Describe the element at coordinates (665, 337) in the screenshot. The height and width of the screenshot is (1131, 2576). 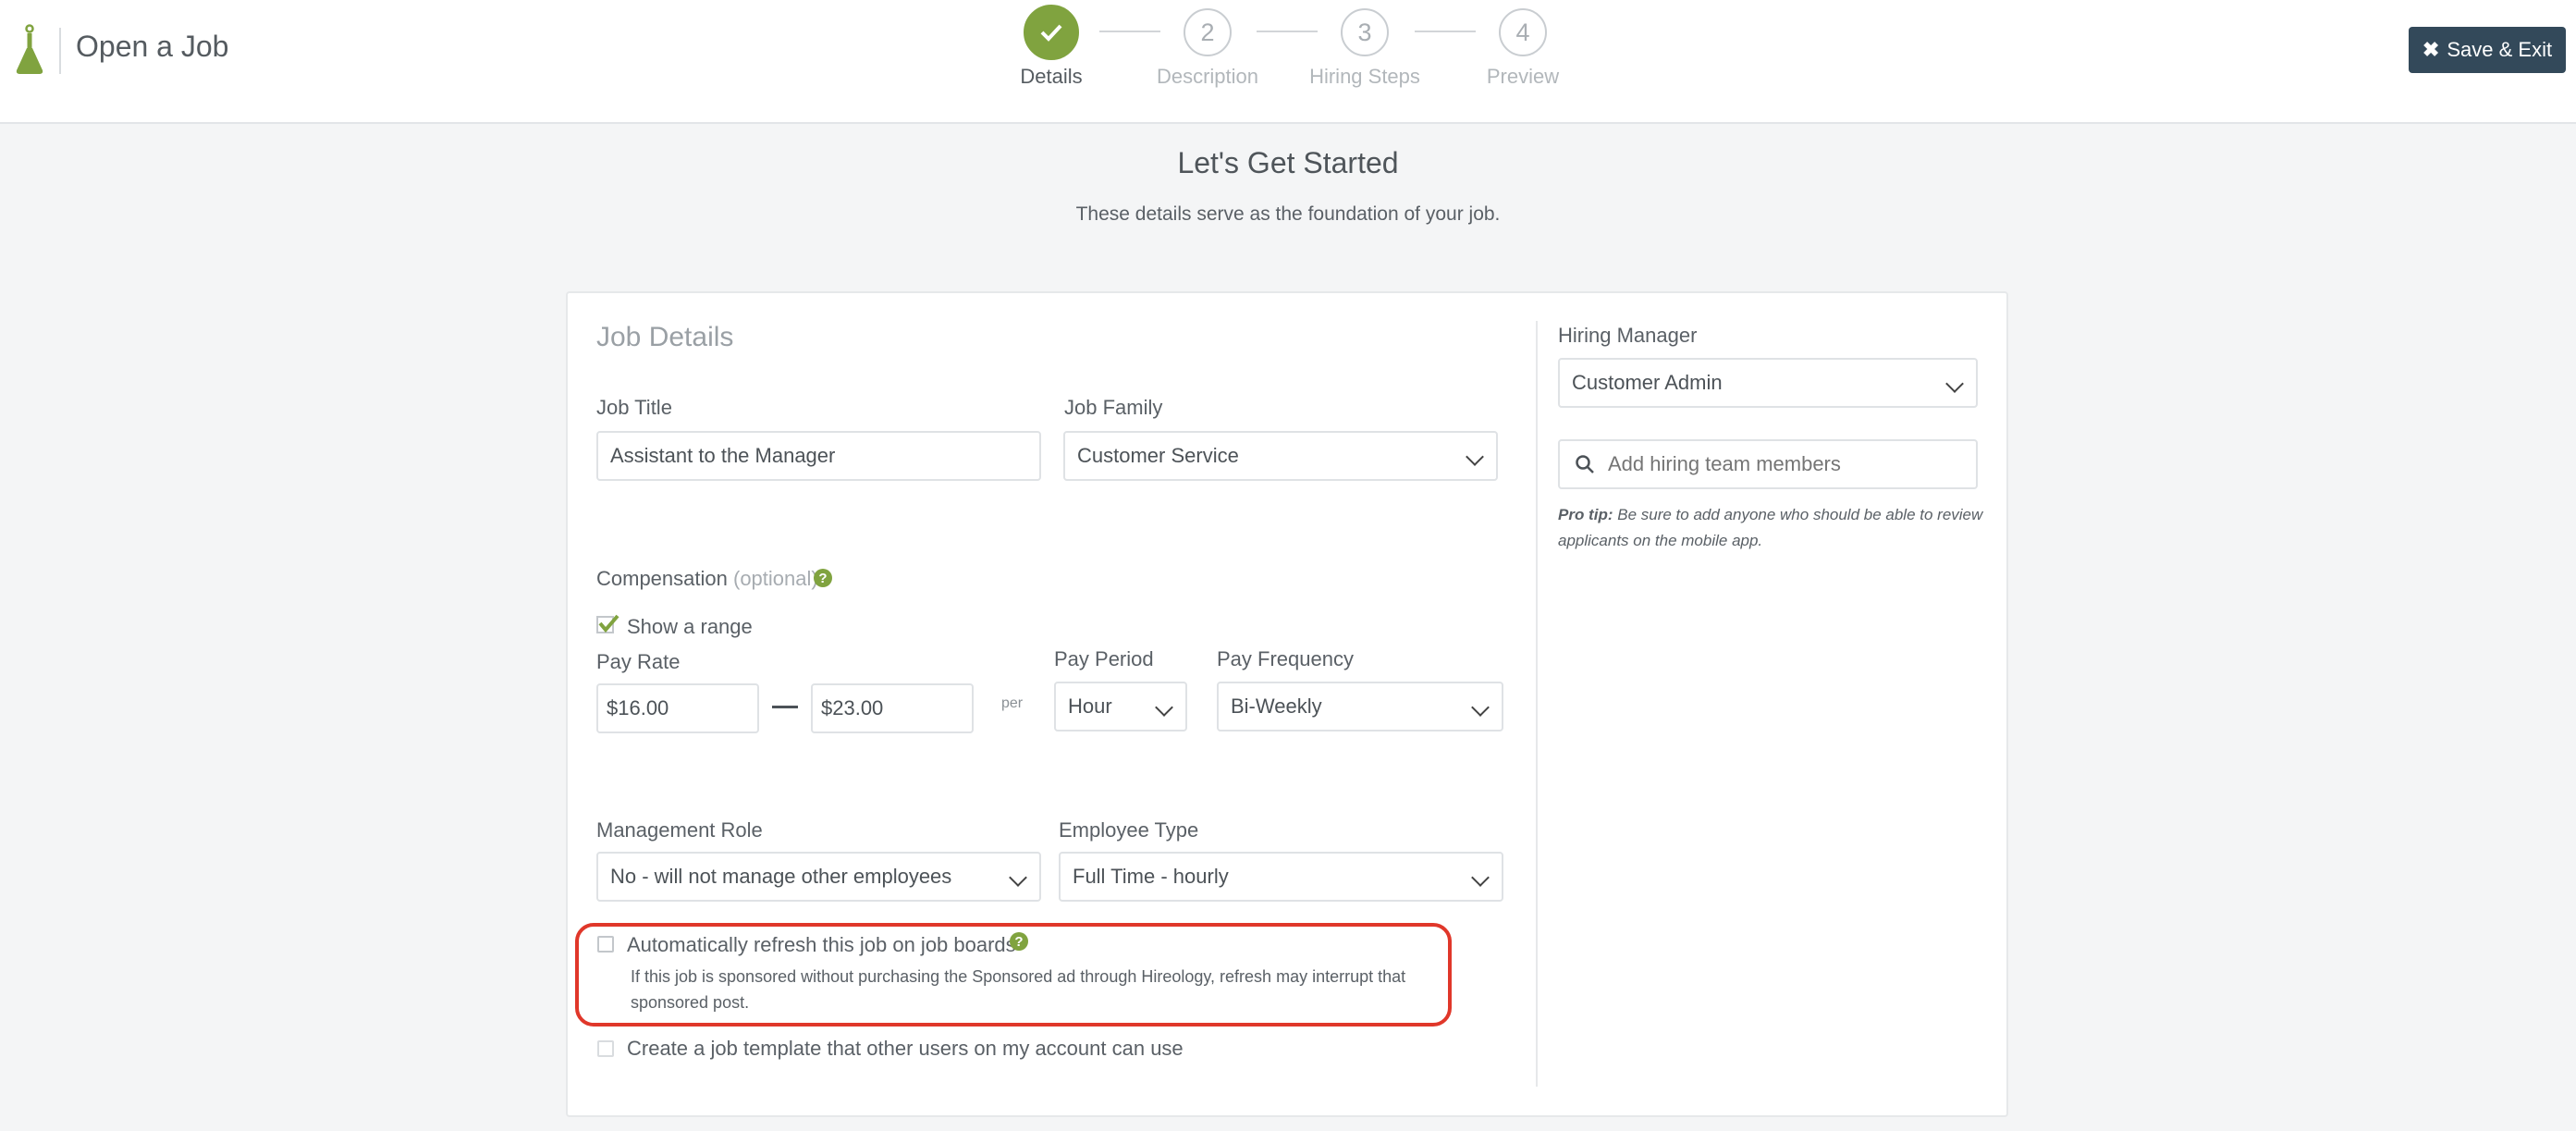
I see `section-title: Job Details` at that location.